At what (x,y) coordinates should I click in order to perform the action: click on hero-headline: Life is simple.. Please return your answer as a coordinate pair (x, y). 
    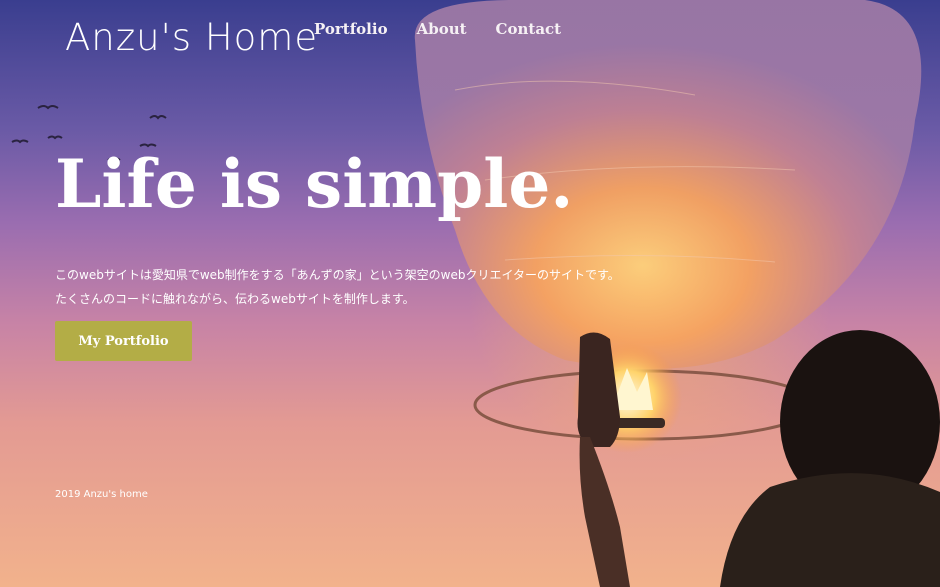
    Looking at the image, I should click on (314, 184).